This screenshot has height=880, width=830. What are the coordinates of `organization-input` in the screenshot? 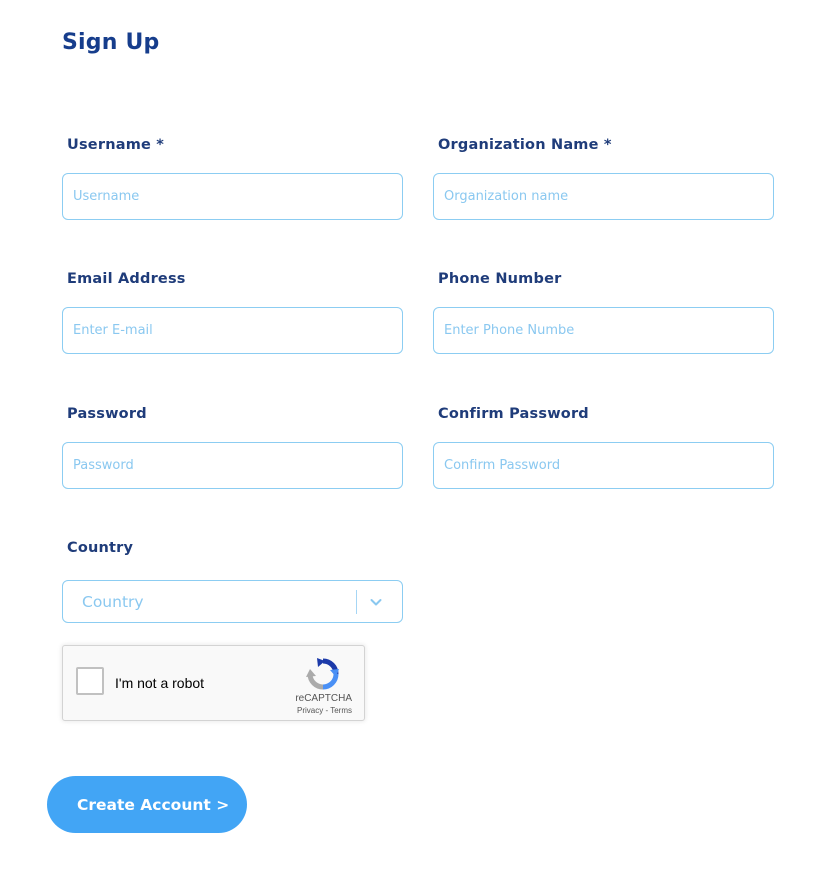 It's located at (603, 196).